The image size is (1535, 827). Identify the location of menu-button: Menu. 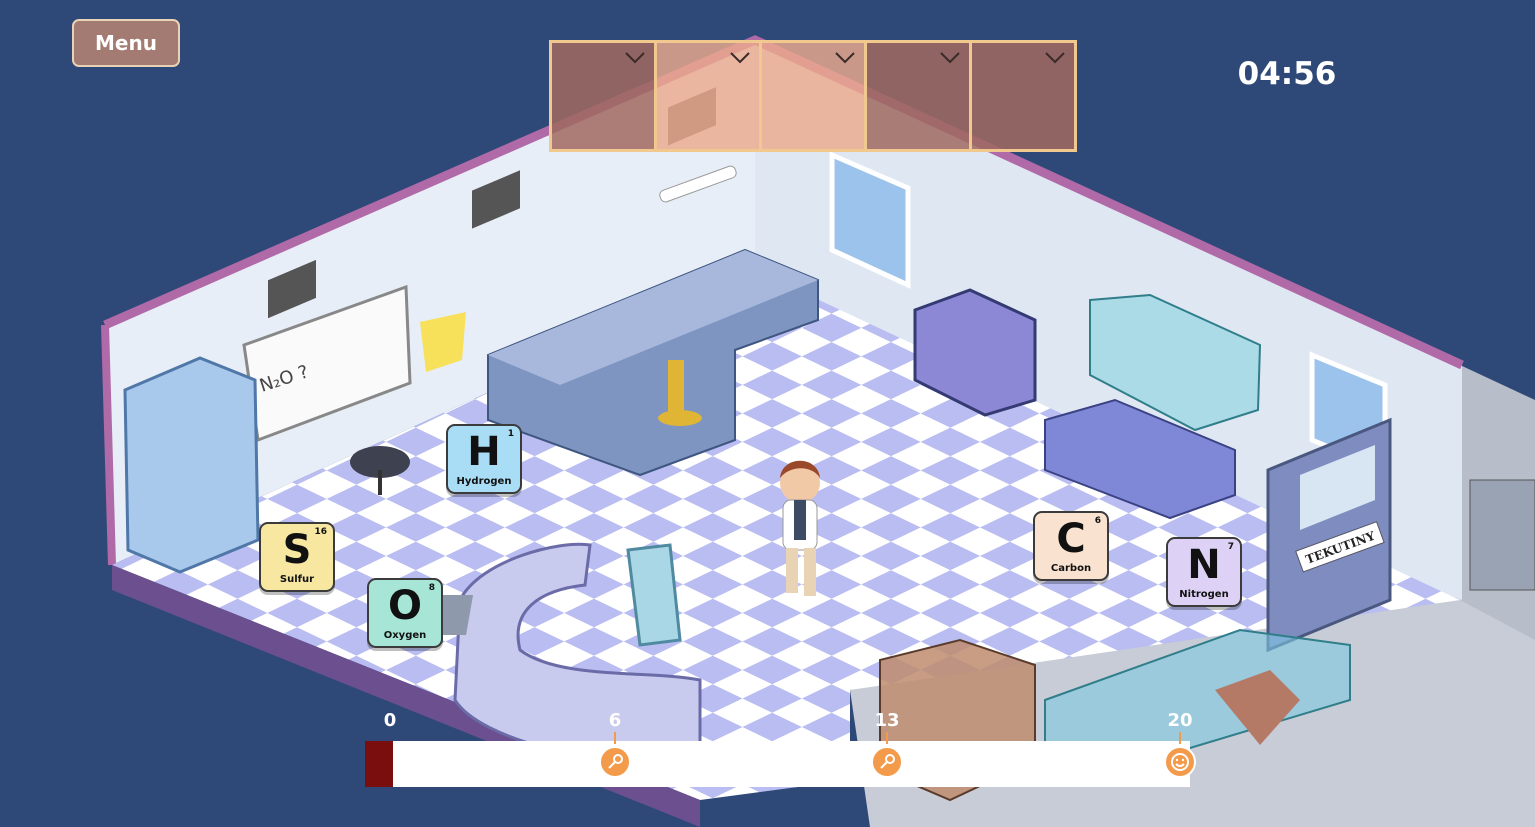
(126, 43).